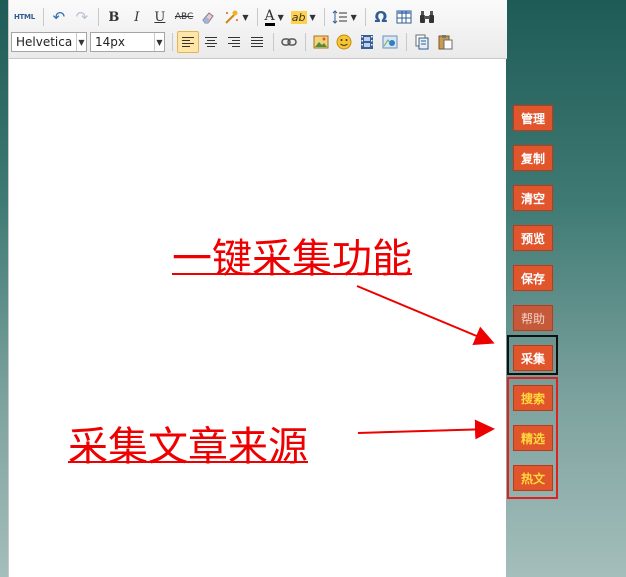  What do you see at coordinates (184, 17) in the screenshot?
I see `strikethrough-button: ABC` at bounding box center [184, 17].